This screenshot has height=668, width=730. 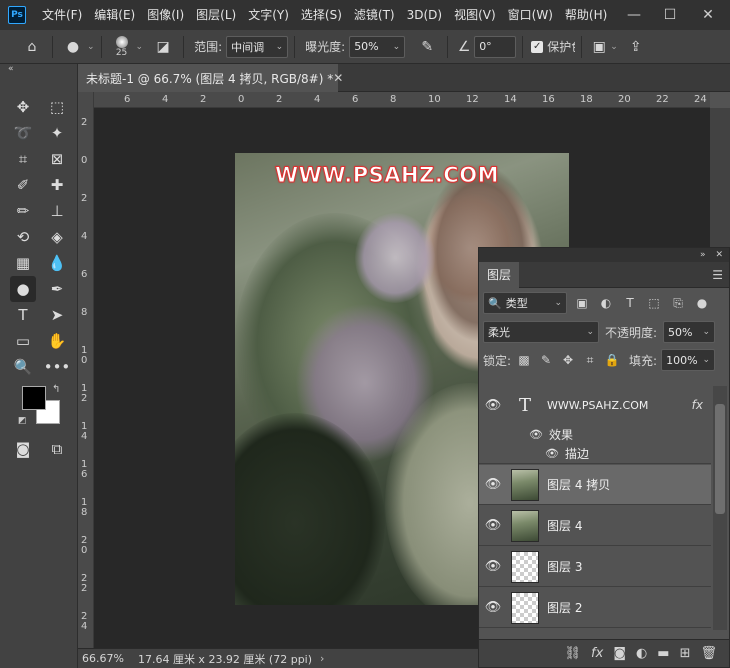 What do you see at coordinates (56, 389) in the screenshot?
I see `swap-colors-icon: ↰` at bounding box center [56, 389].